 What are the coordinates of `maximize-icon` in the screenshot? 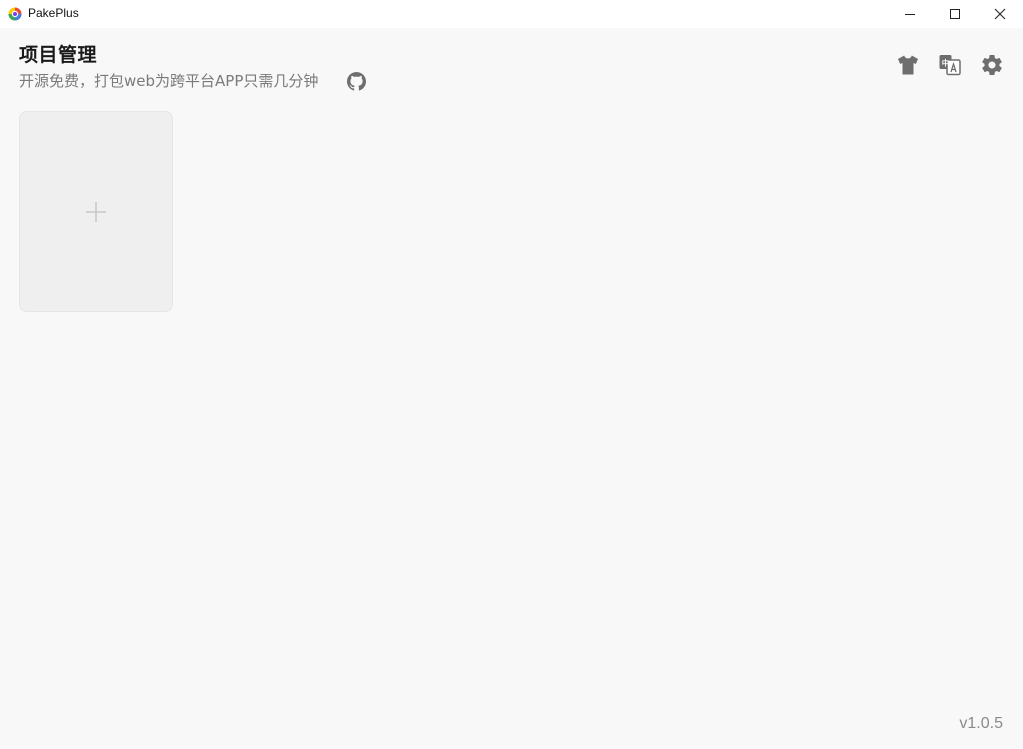 It's located at (955, 14).